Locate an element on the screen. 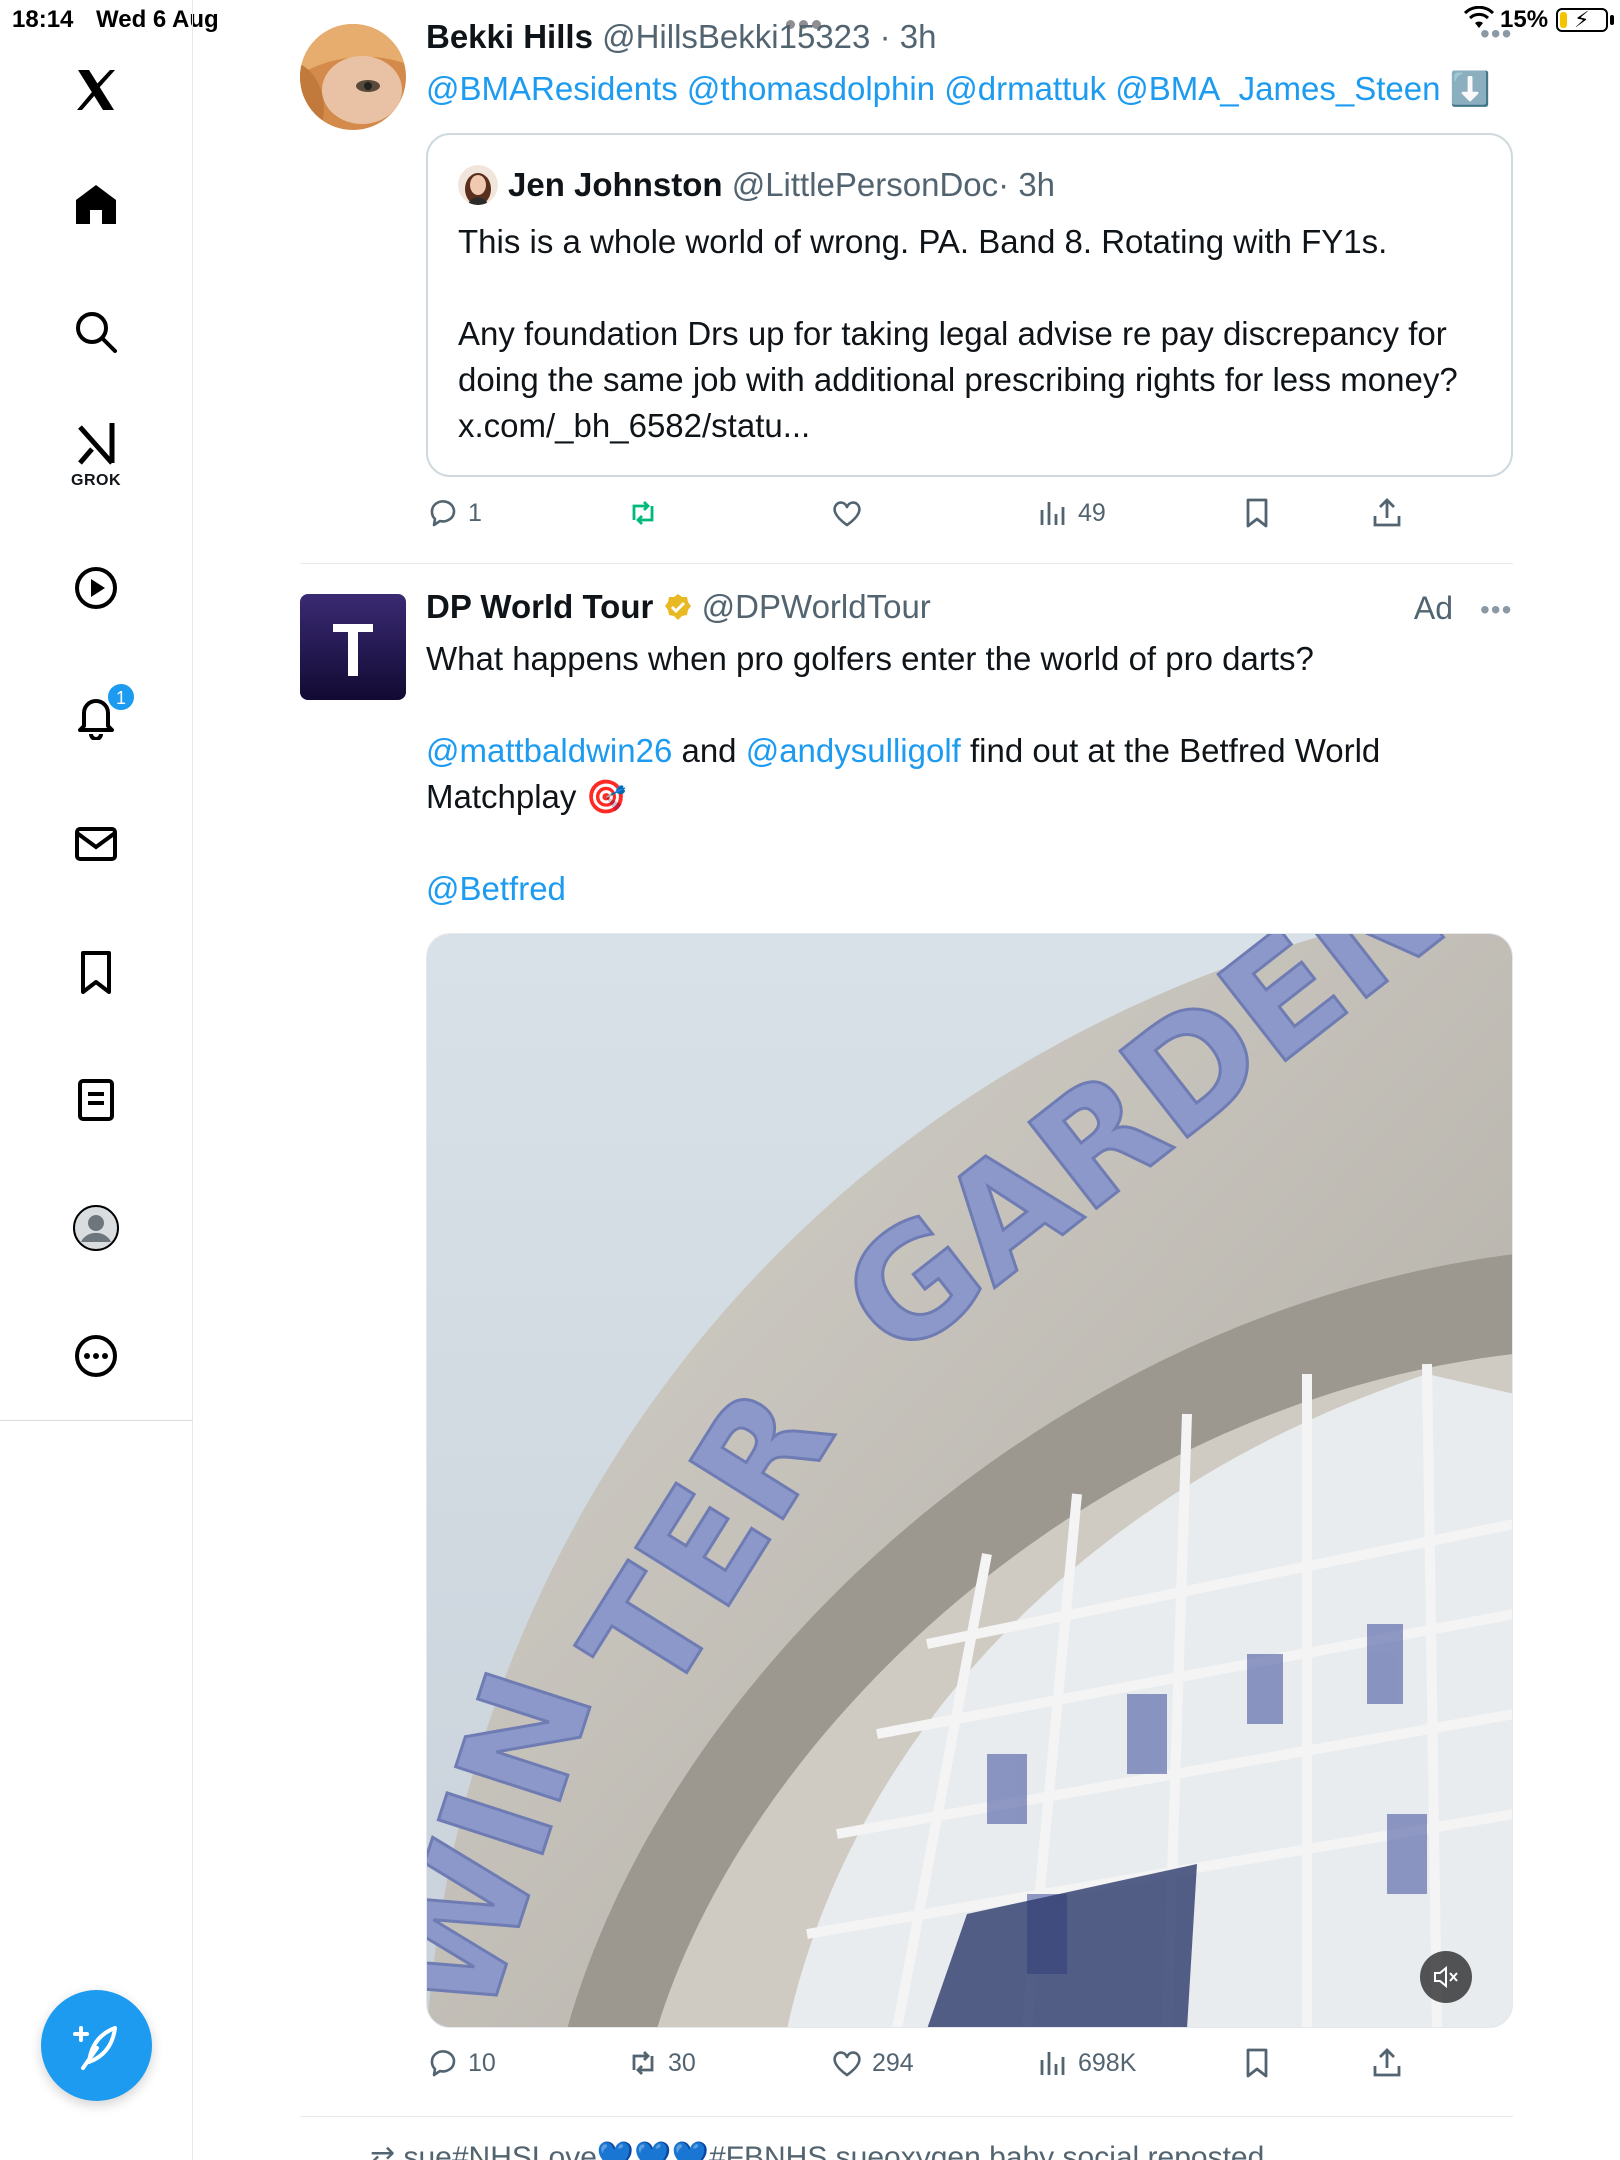 Image resolution: width=1620 pixels, height=2160 pixels. repost-count: 30 is located at coordinates (682, 2062).